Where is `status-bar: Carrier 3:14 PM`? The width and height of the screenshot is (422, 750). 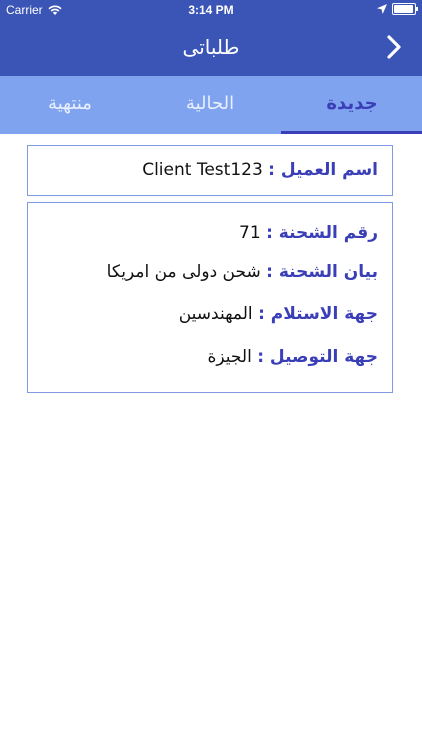 status-bar: Carrier 3:14 PM is located at coordinates (211, 10).